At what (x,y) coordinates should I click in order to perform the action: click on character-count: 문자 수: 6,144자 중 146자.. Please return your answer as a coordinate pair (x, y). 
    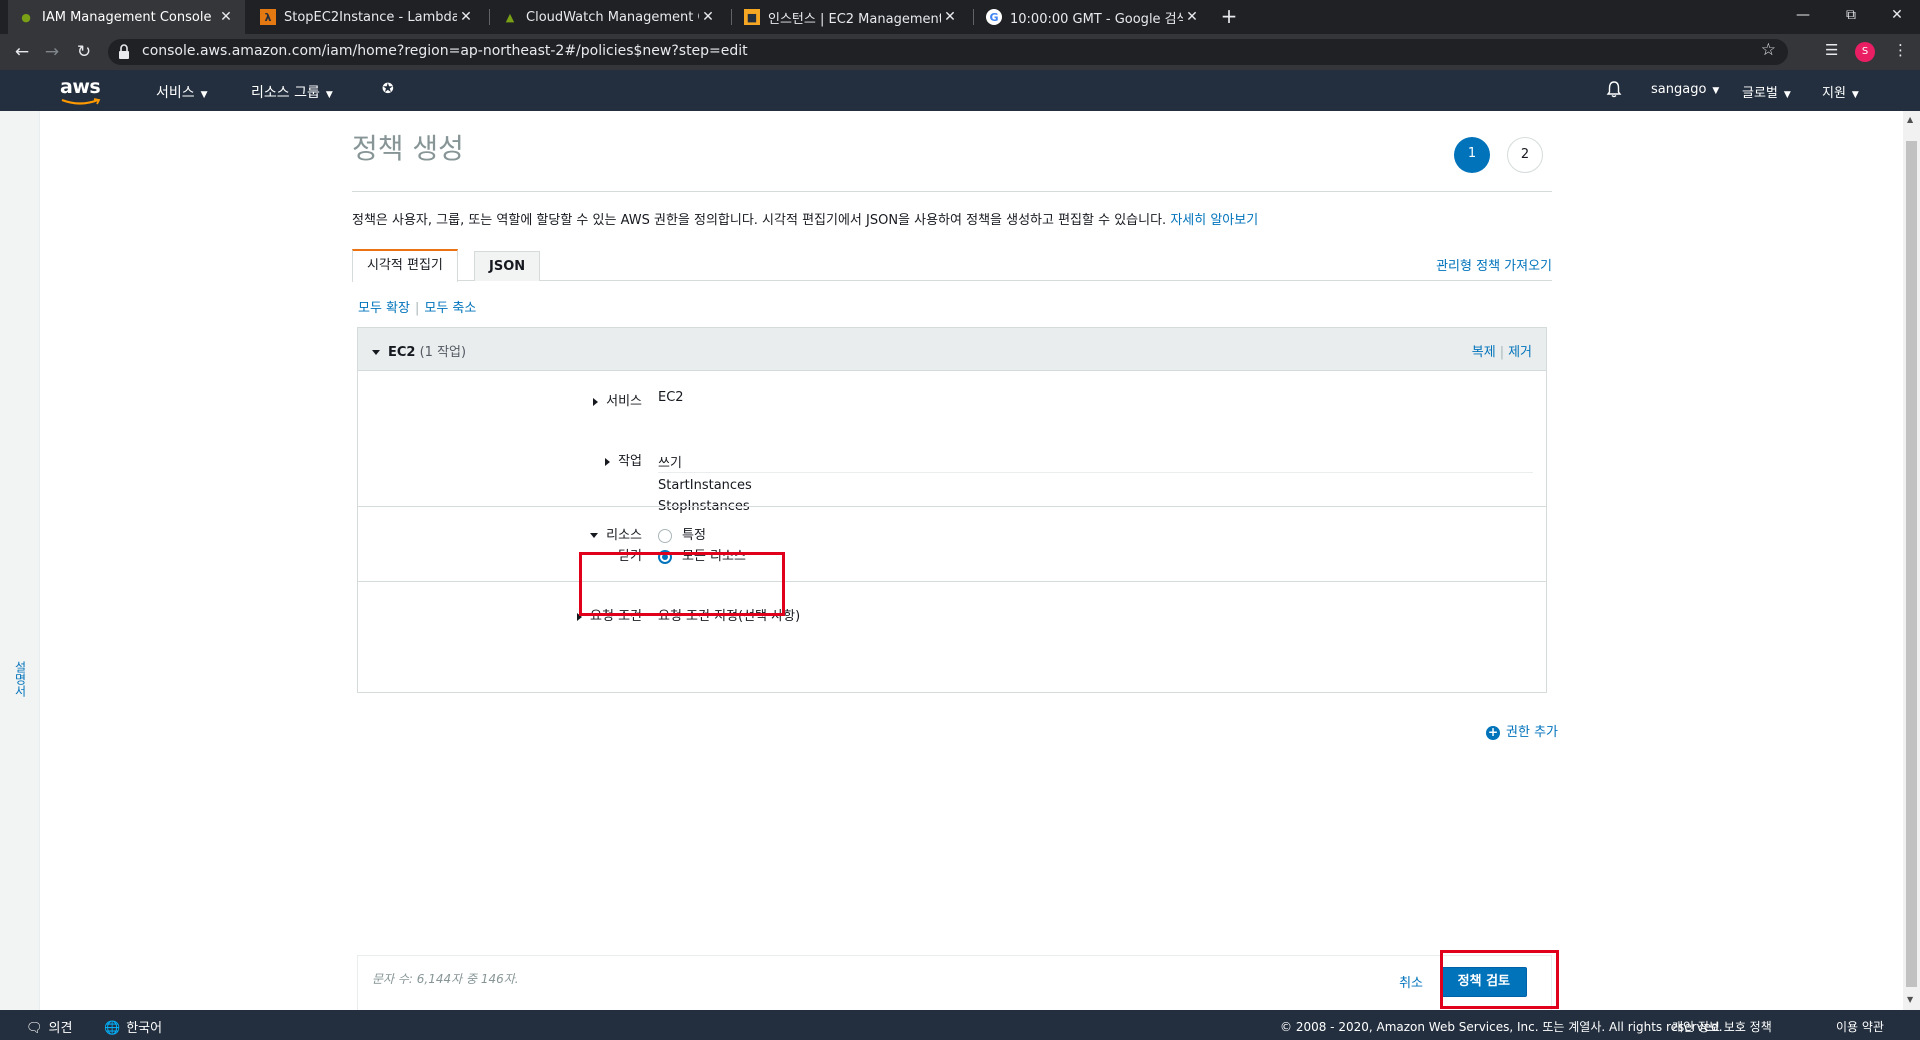
    Looking at the image, I should click on (445, 979).